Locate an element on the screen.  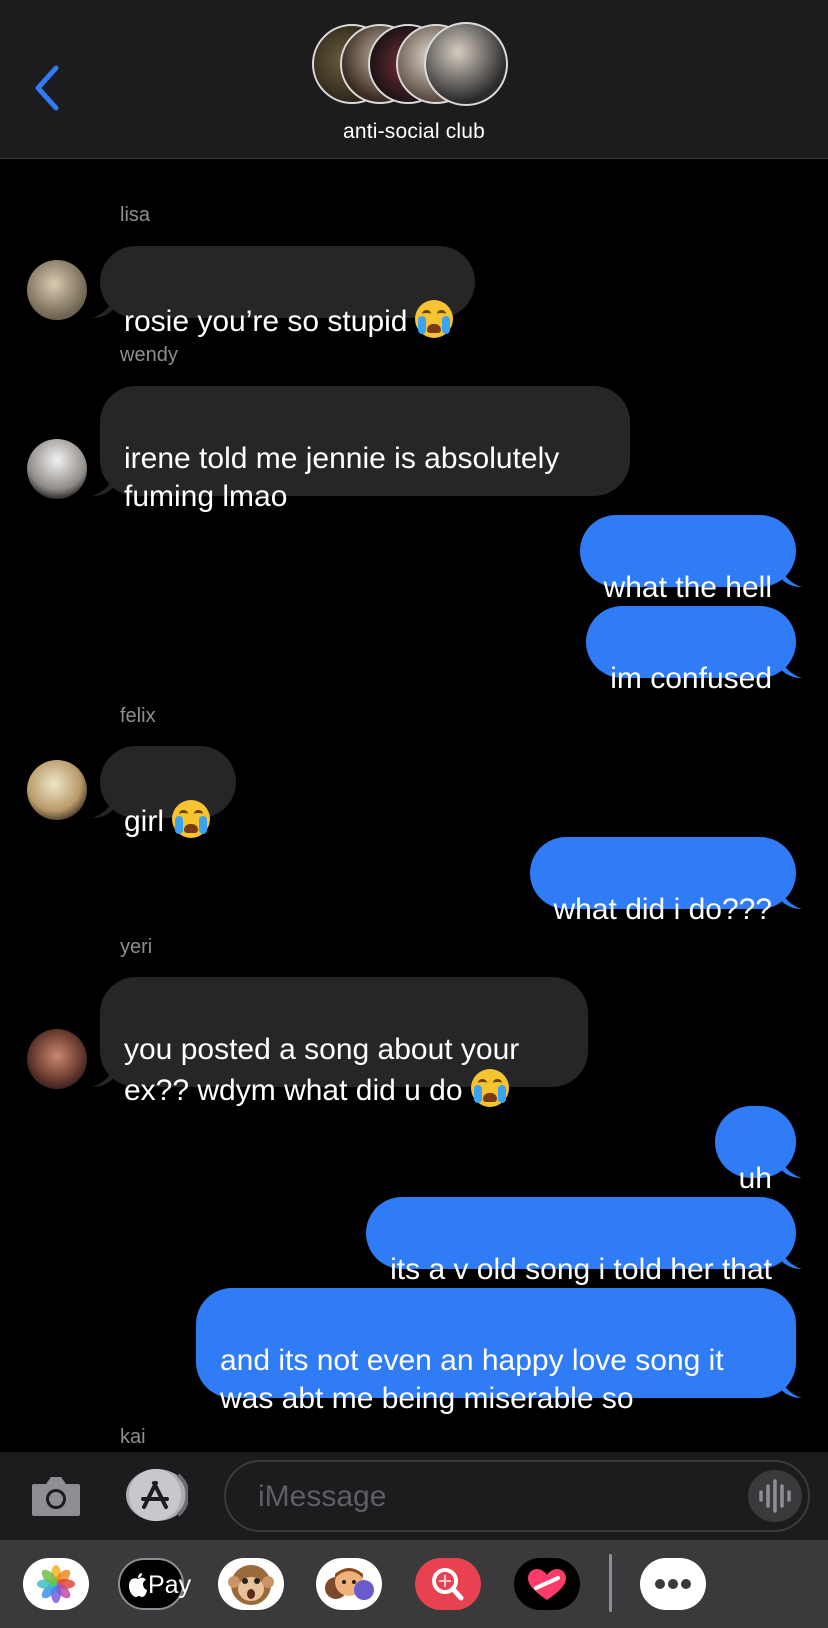
conversation-header: anti-social club is located at coordinates (414, 79).